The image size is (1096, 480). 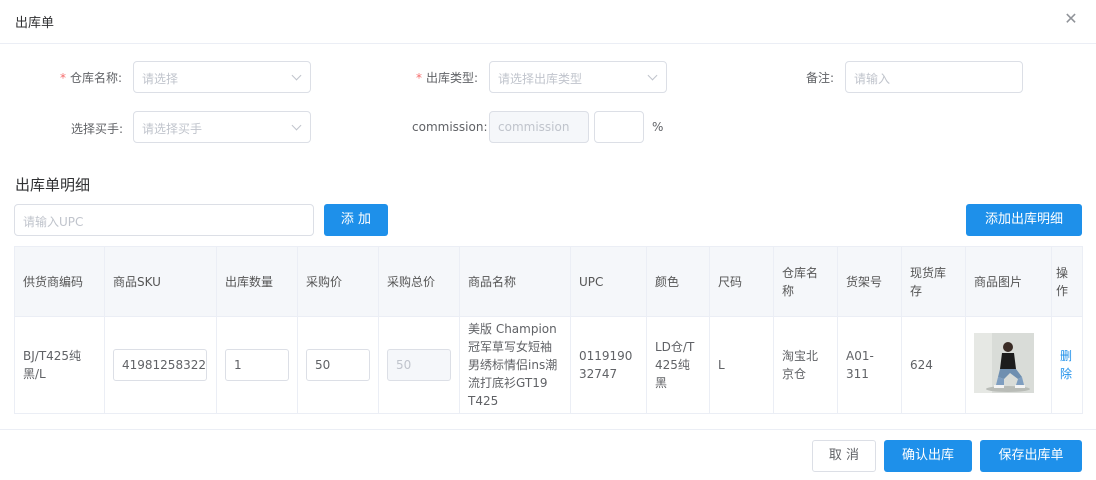 What do you see at coordinates (172, 129) in the screenshot?
I see `buyer-select-placeholder: 请选择买手` at bounding box center [172, 129].